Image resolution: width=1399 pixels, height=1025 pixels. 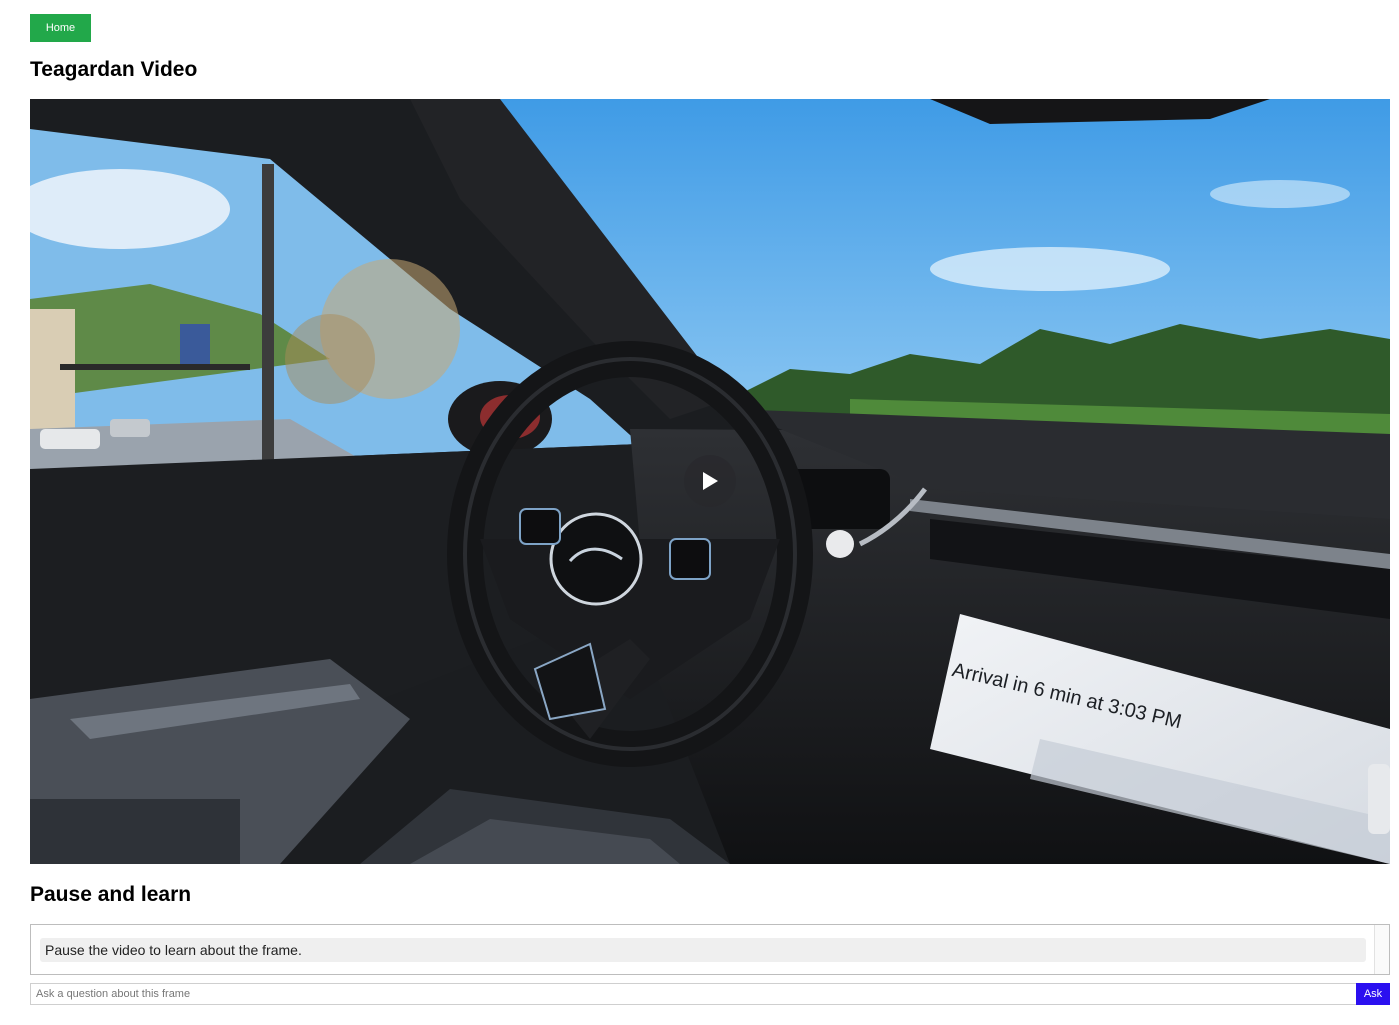 I want to click on play-button, so click(x=710, y=481).